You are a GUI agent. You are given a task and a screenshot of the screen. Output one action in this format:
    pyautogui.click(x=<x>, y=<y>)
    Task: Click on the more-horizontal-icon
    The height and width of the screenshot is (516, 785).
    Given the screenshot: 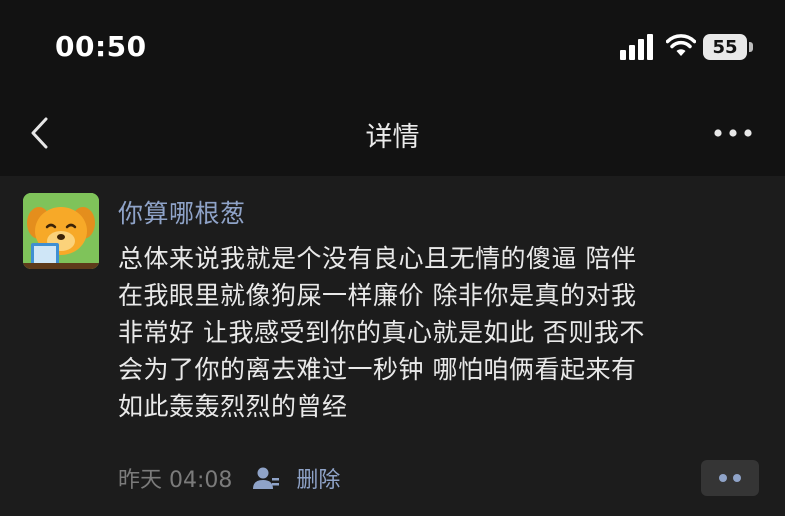 What is the action you would take?
    pyautogui.click(x=733, y=133)
    